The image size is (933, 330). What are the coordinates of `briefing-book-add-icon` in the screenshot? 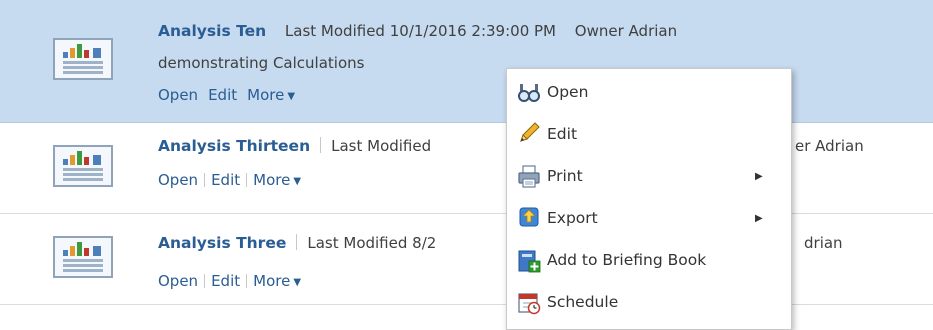 It's located at (529, 261).